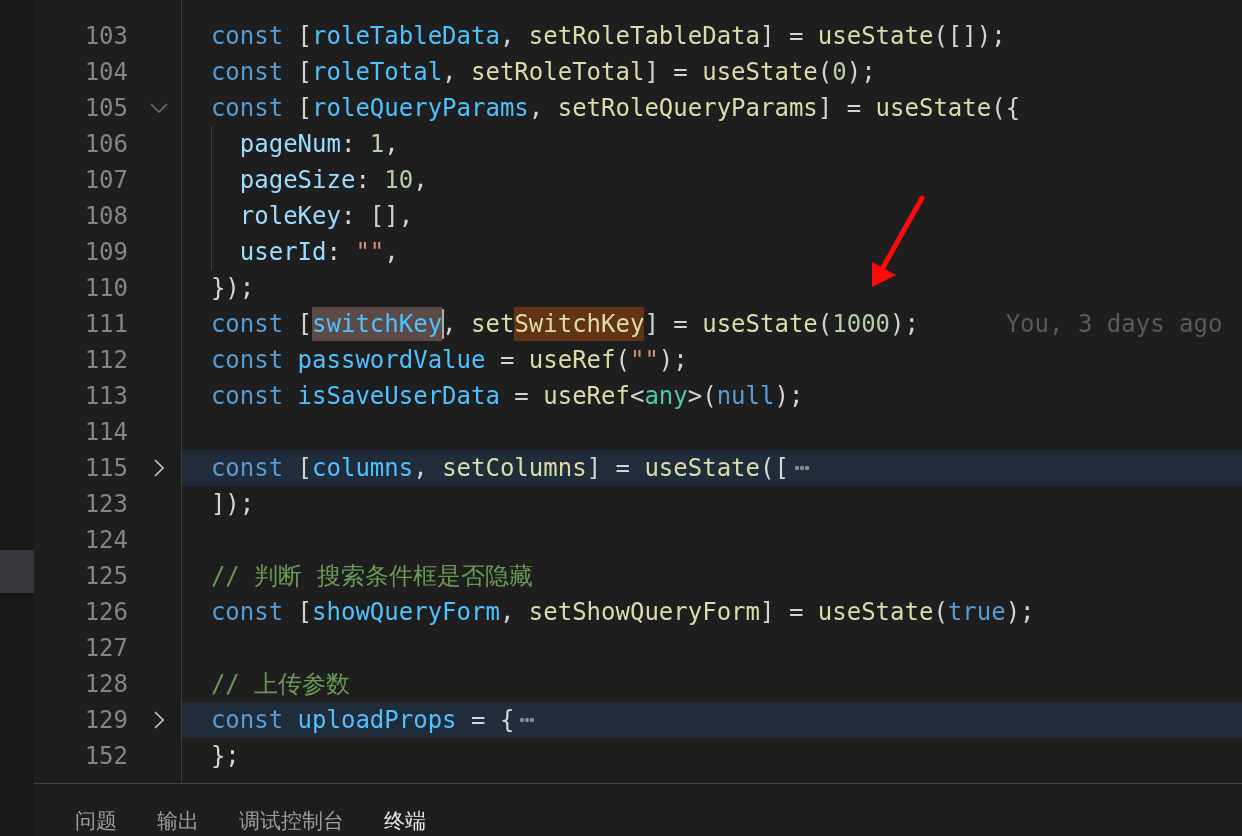 This screenshot has height=836, width=1242. What do you see at coordinates (232, 288) in the screenshot?
I see `code-line: });` at bounding box center [232, 288].